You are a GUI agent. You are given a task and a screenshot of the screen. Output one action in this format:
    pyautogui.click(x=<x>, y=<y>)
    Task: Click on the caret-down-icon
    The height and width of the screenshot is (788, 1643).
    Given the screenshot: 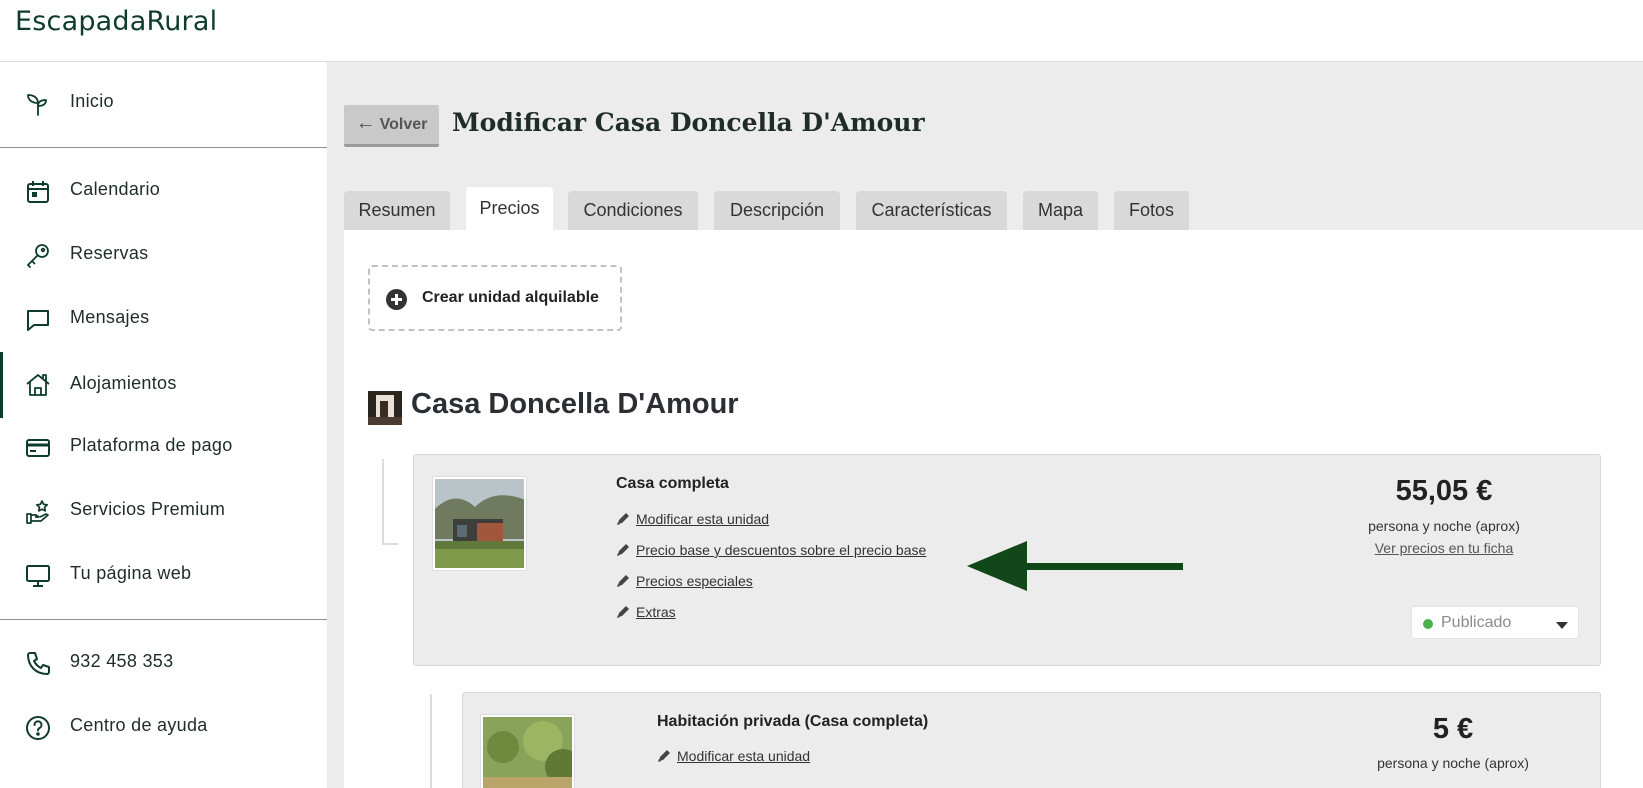 What is the action you would take?
    pyautogui.click(x=1562, y=625)
    